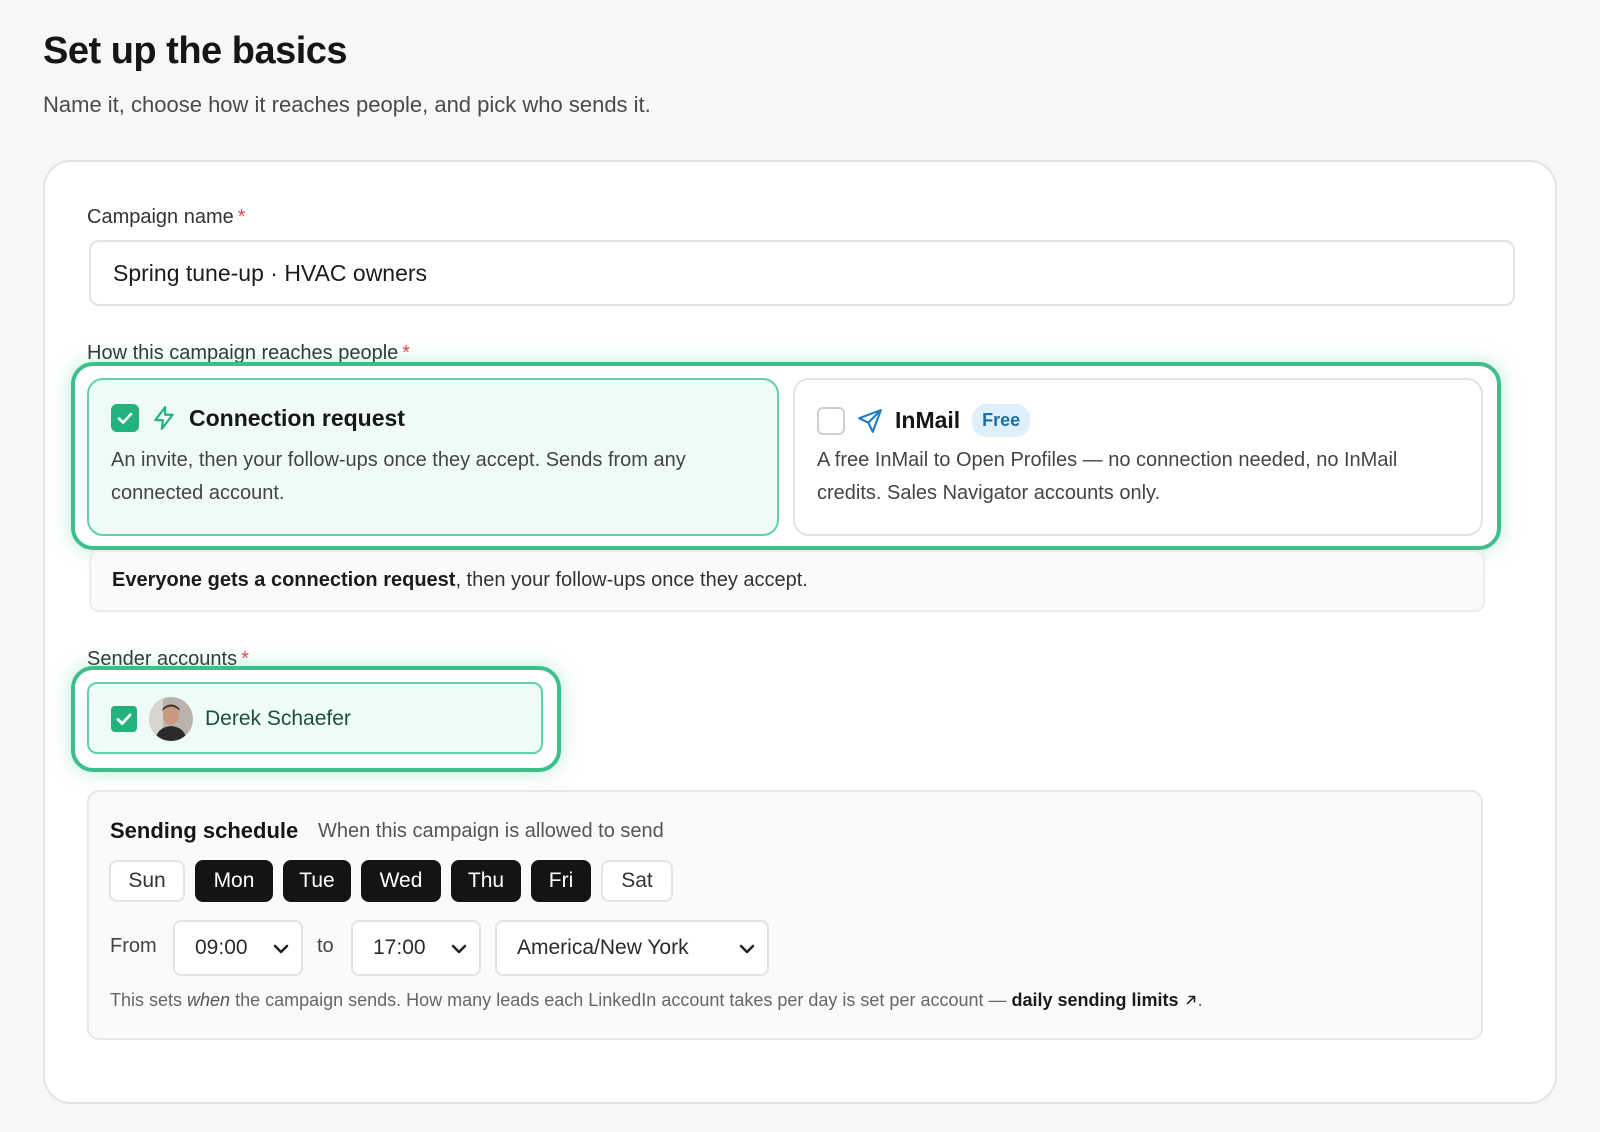 The width and height of the screenshot is (1600, 1132). I want to click on timezone-select: America/New York, so click(632, 948).